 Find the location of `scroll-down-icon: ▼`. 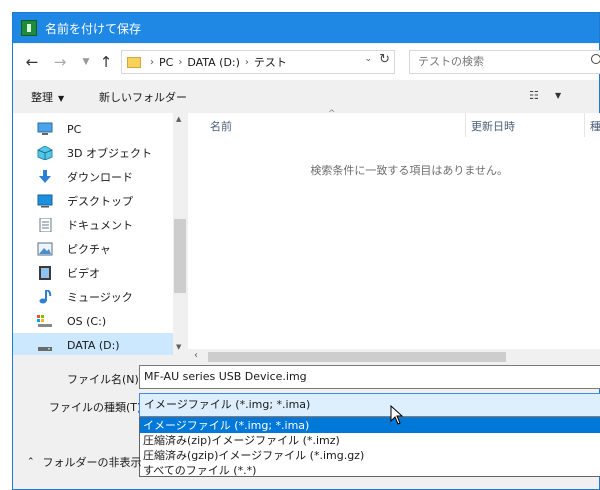

scroll-down-icon: ▼ is located at coordinates (178, 347).